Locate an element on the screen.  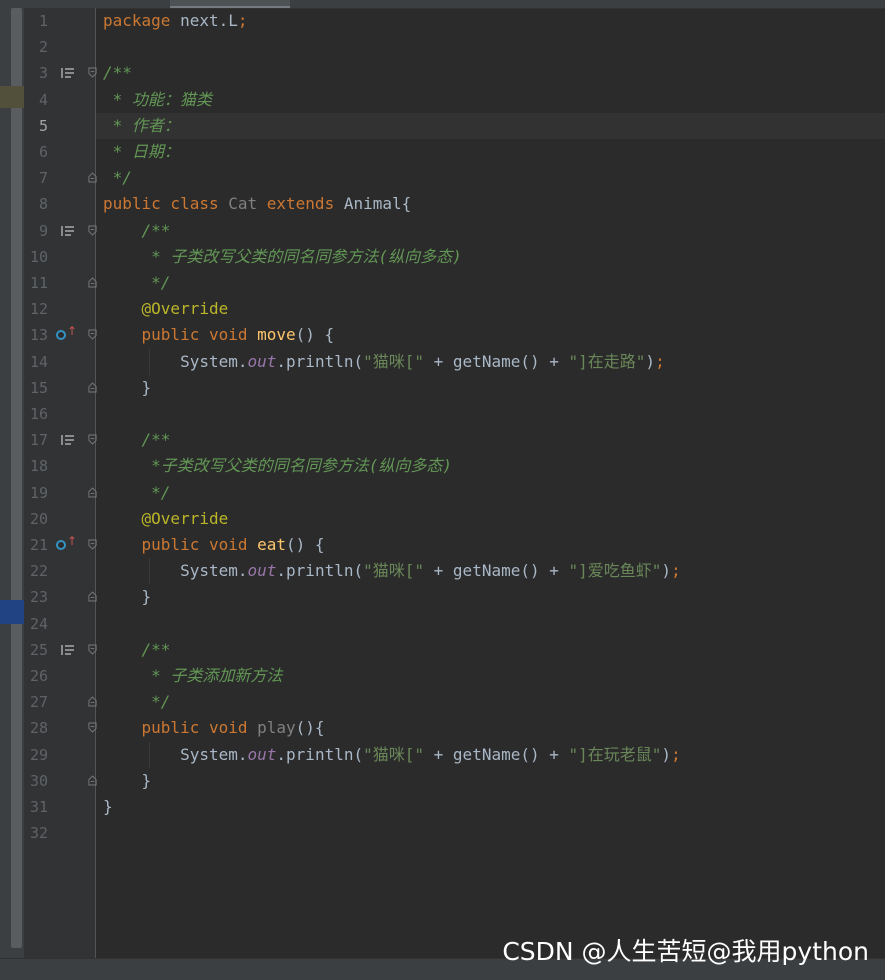
code-token: @Override is located at coordinates (185, 309).